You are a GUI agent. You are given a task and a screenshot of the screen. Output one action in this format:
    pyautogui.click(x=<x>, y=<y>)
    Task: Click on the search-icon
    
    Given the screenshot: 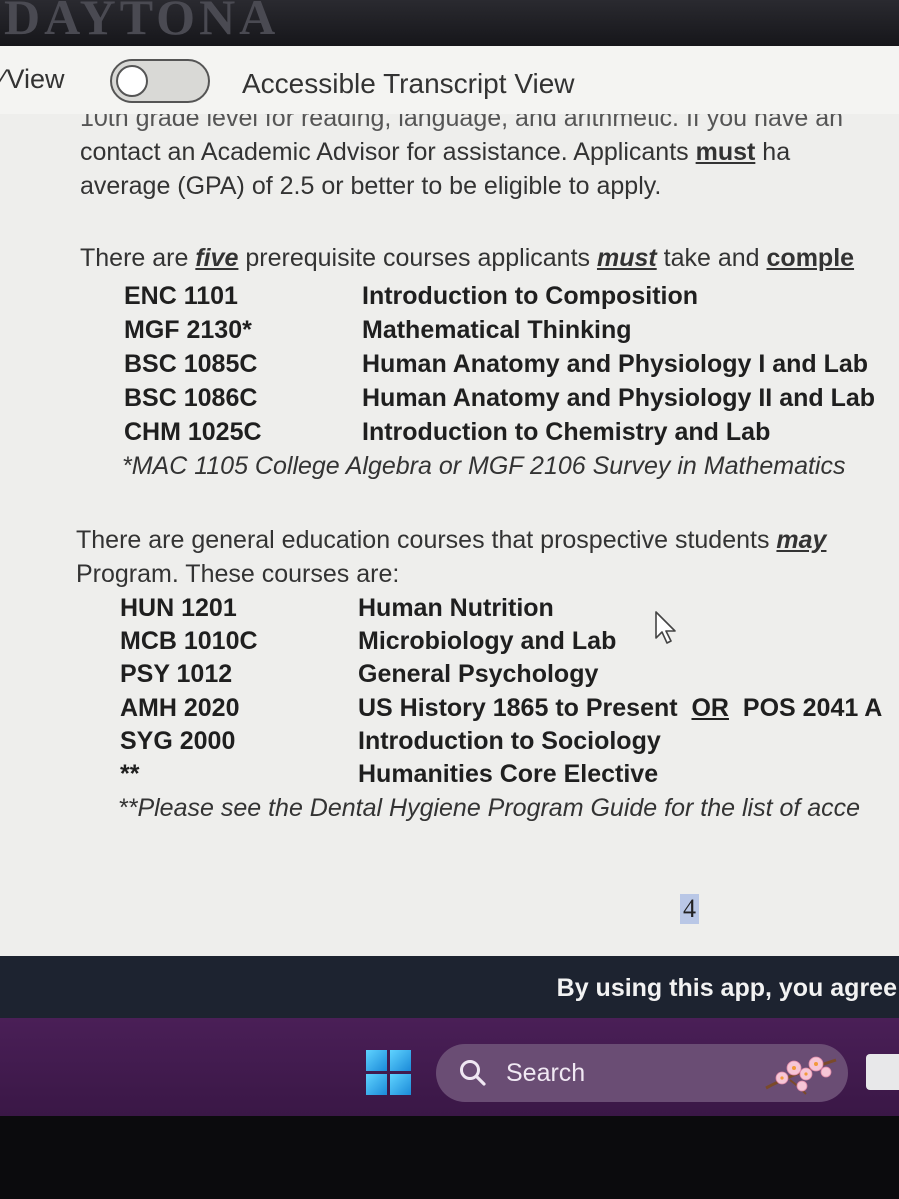 What is the action you would take?
    pyautogui.click(x=473, y=1073)
    